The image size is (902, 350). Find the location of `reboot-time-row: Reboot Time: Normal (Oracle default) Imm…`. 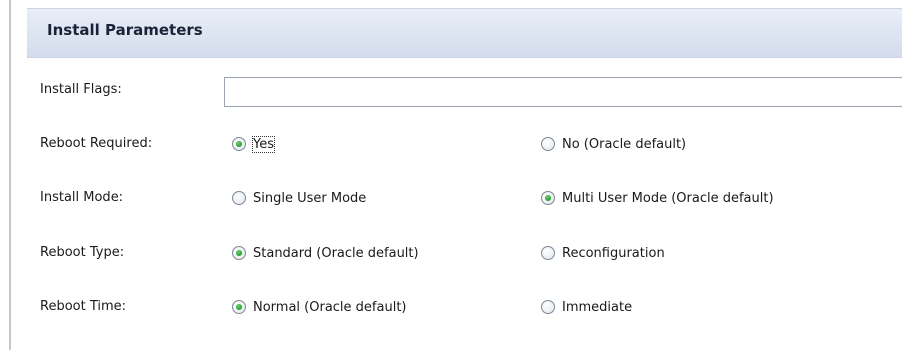

reboot-time-row: Reboot Time: Normal (Oracle default) Imm… is located at coordinates (464, 307).